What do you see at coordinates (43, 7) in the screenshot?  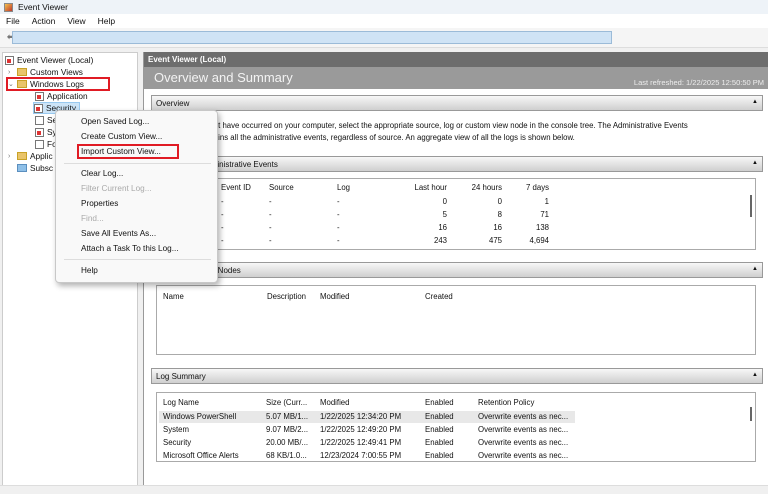 I see `window-title: Event Viewer` at bounding box center [43, 7].